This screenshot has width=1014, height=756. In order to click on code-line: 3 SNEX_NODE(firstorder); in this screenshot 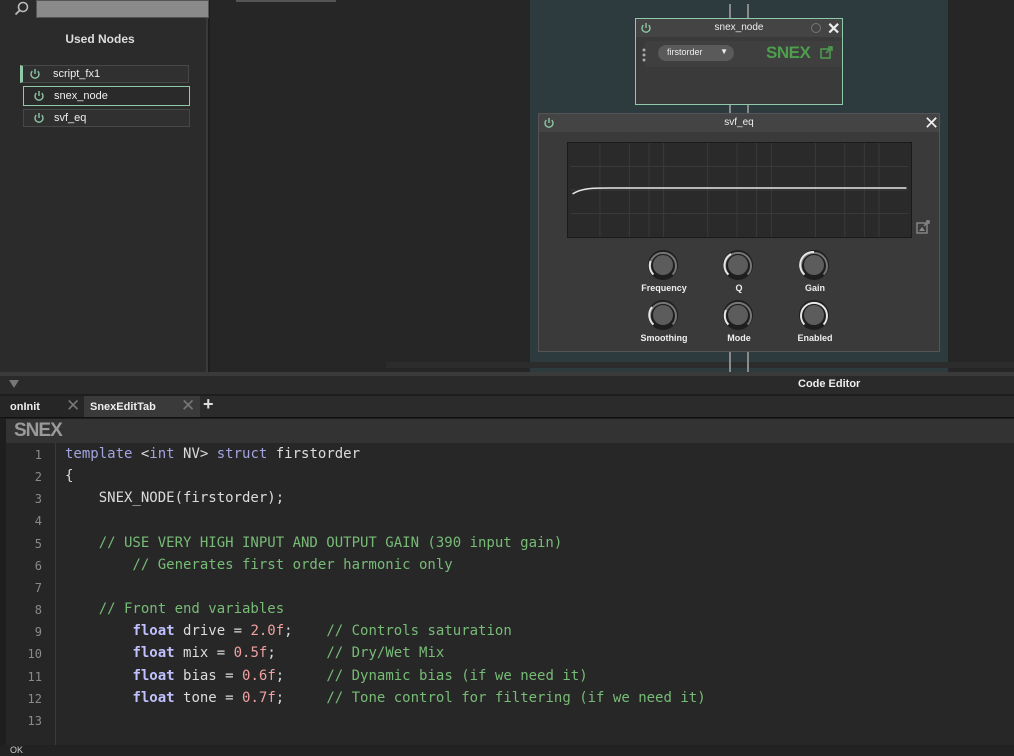, I will do `click(506, 500)`.